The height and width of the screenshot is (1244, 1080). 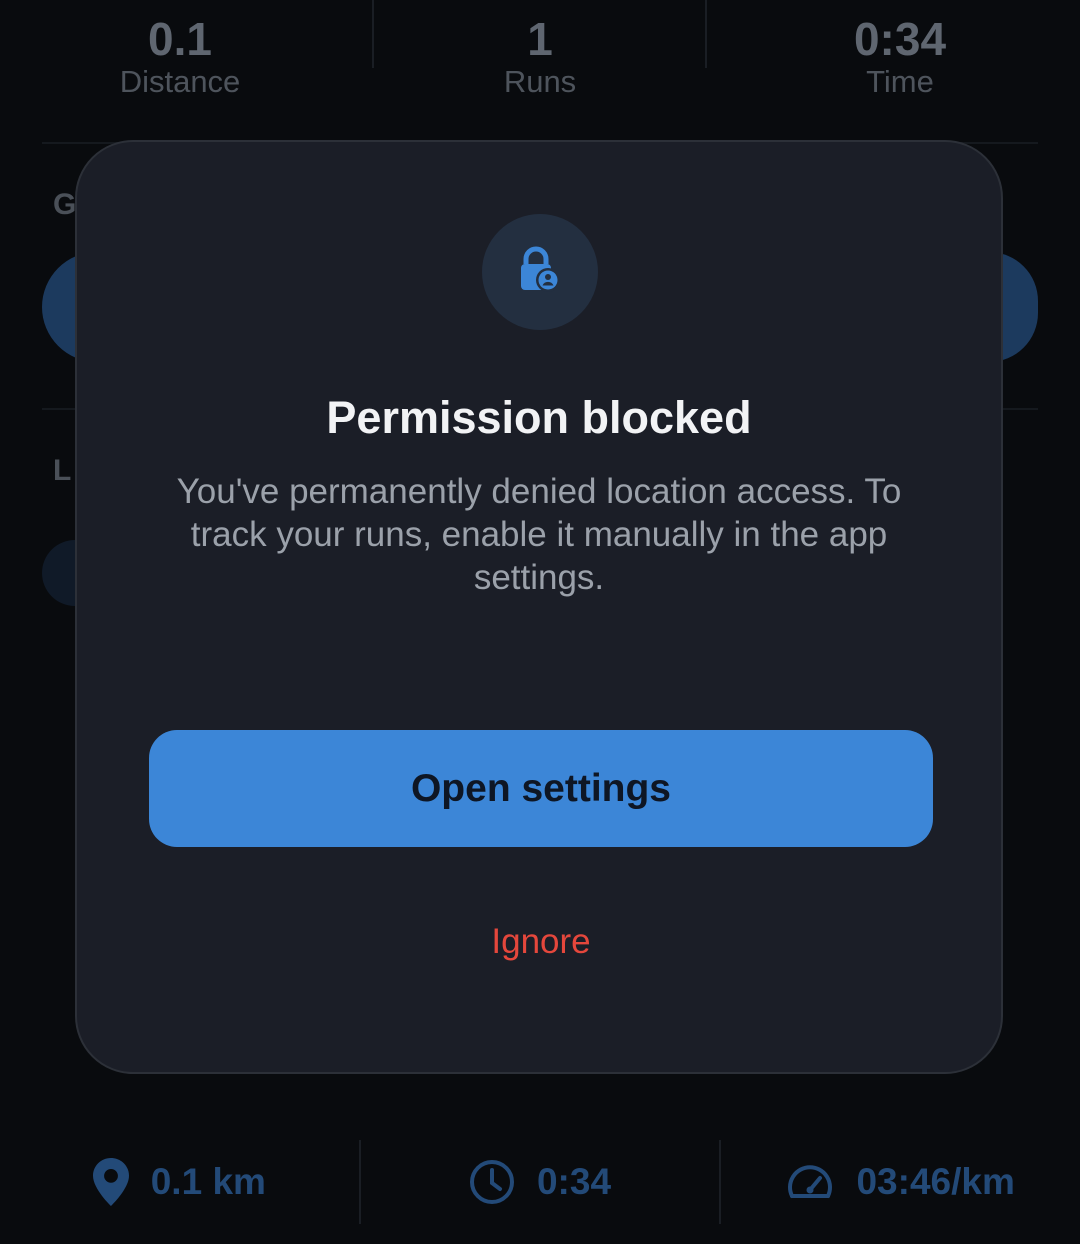 I want to click on speedometer-icon, so click(x=810, y=1182).